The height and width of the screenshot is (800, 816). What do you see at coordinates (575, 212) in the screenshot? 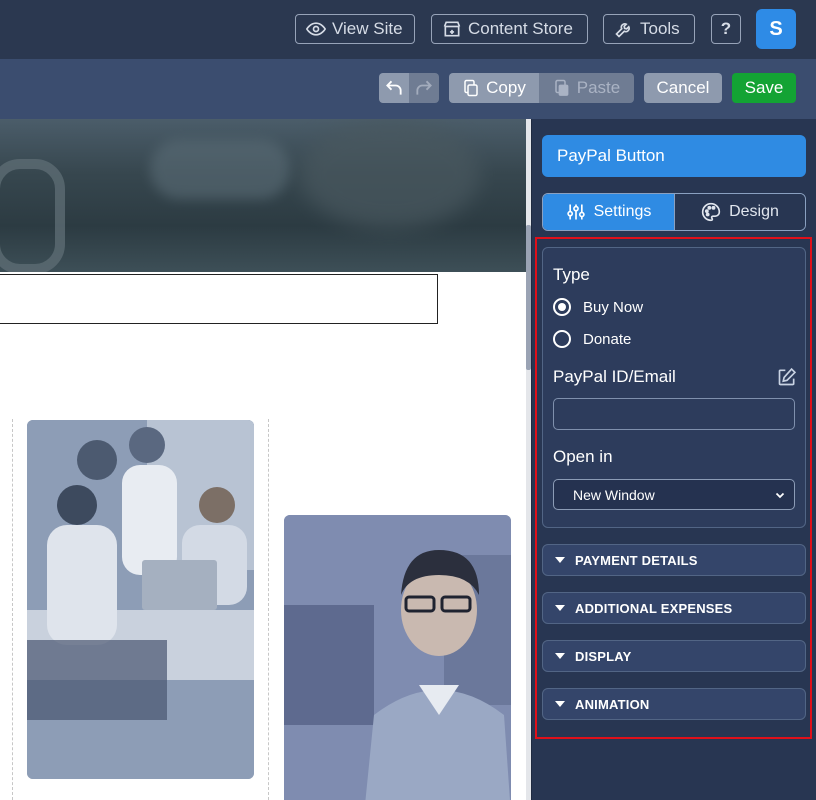
I see `sliders-icon` at bounding box center [575, 212].